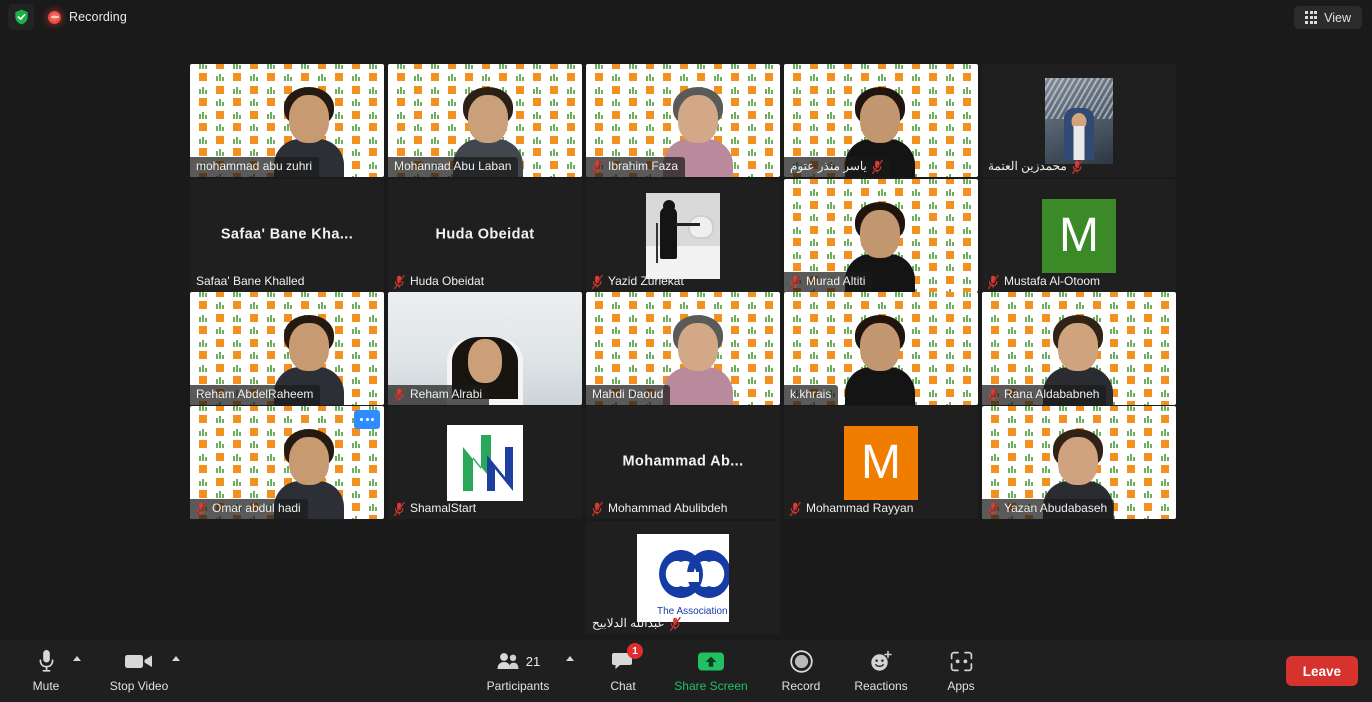  What do you see at coordinates (447, 281) in the screenshot?
I see `participant-name-text: Huda Obeidat` at bounding box center [447, 281].